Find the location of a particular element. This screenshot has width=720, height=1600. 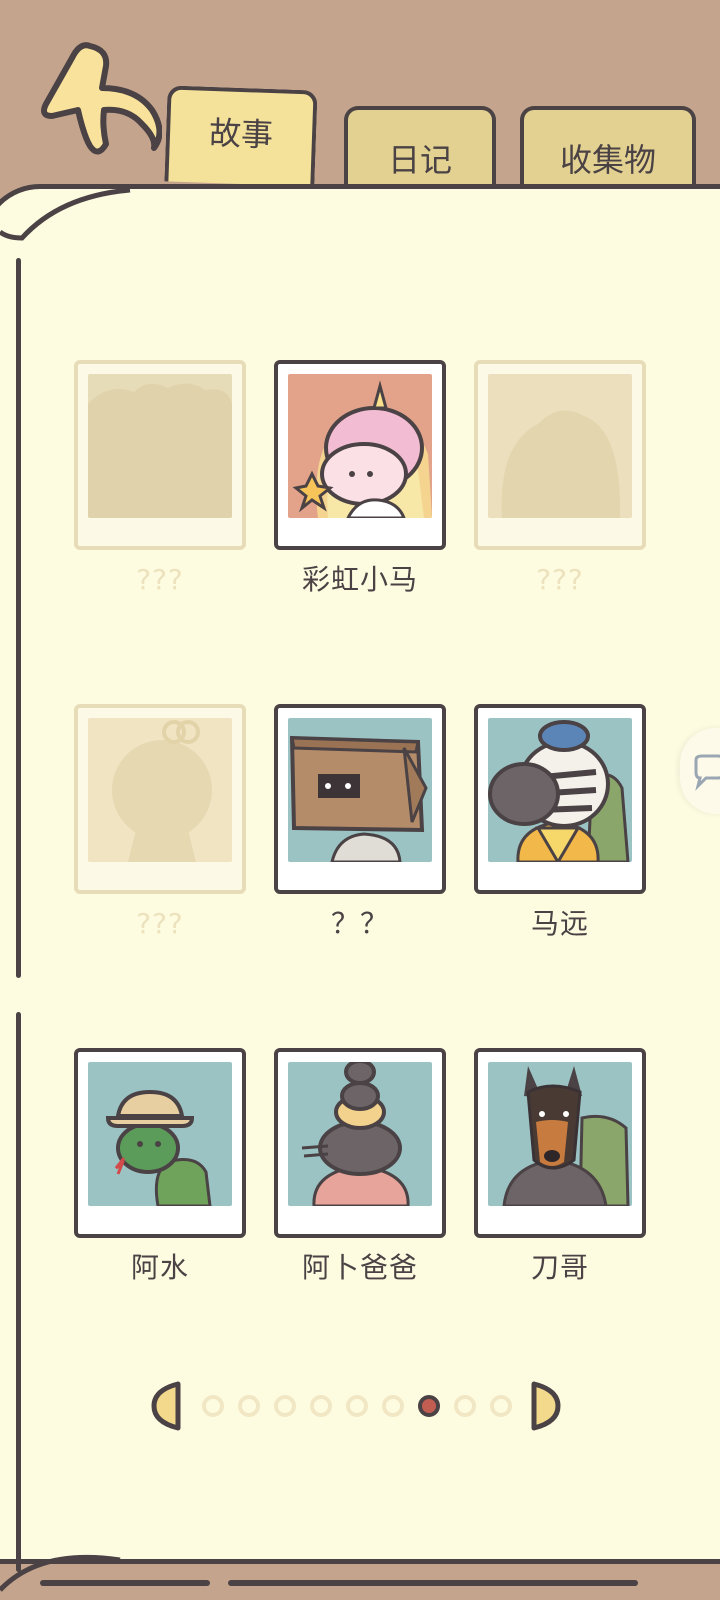

tab-story-label: 故事 is located at coordinates (241, 134).